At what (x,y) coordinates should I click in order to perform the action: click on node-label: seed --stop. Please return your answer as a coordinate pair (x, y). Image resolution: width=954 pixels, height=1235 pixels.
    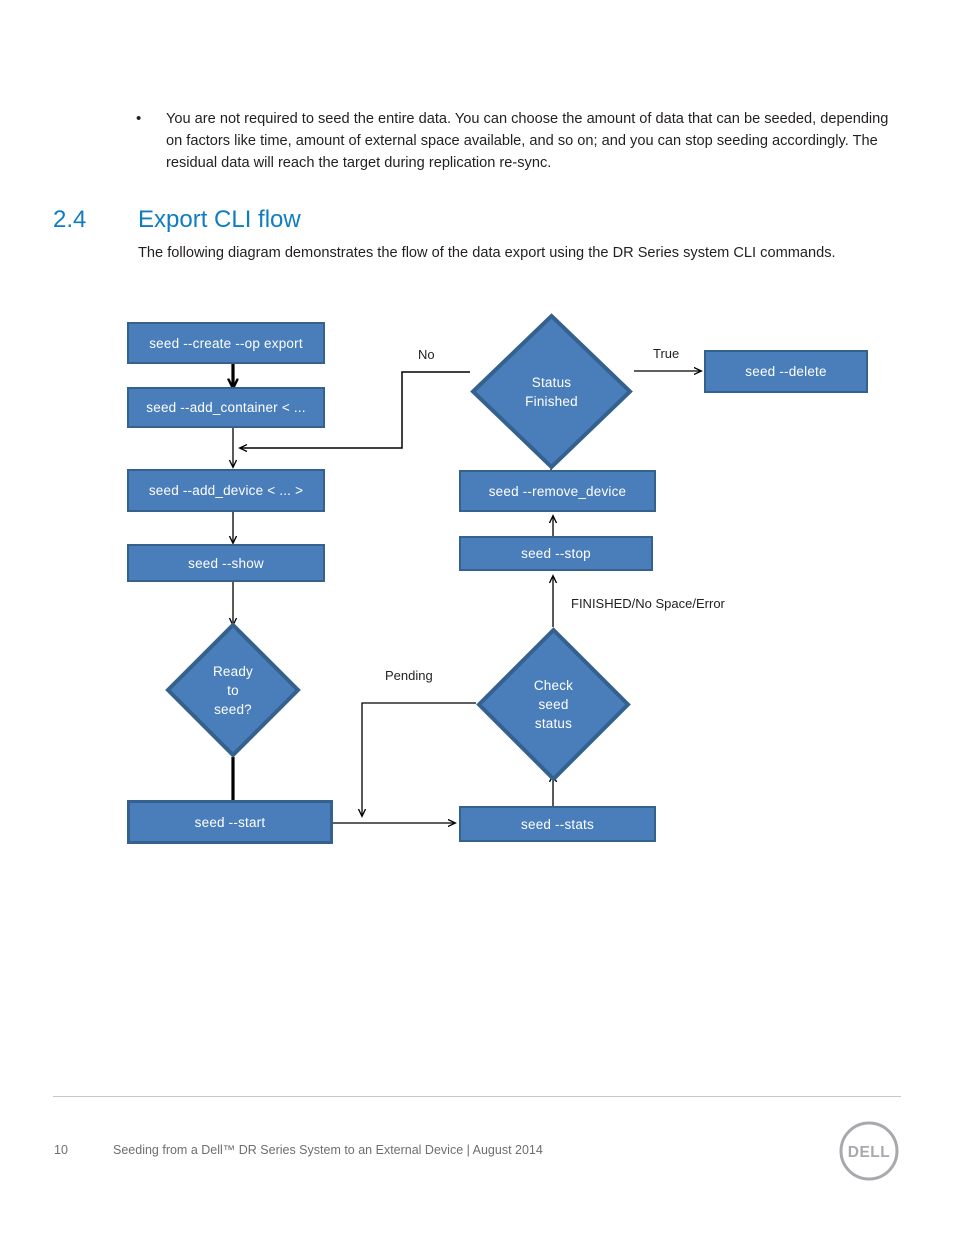
    Looking at the image, I should click on (556, 553).